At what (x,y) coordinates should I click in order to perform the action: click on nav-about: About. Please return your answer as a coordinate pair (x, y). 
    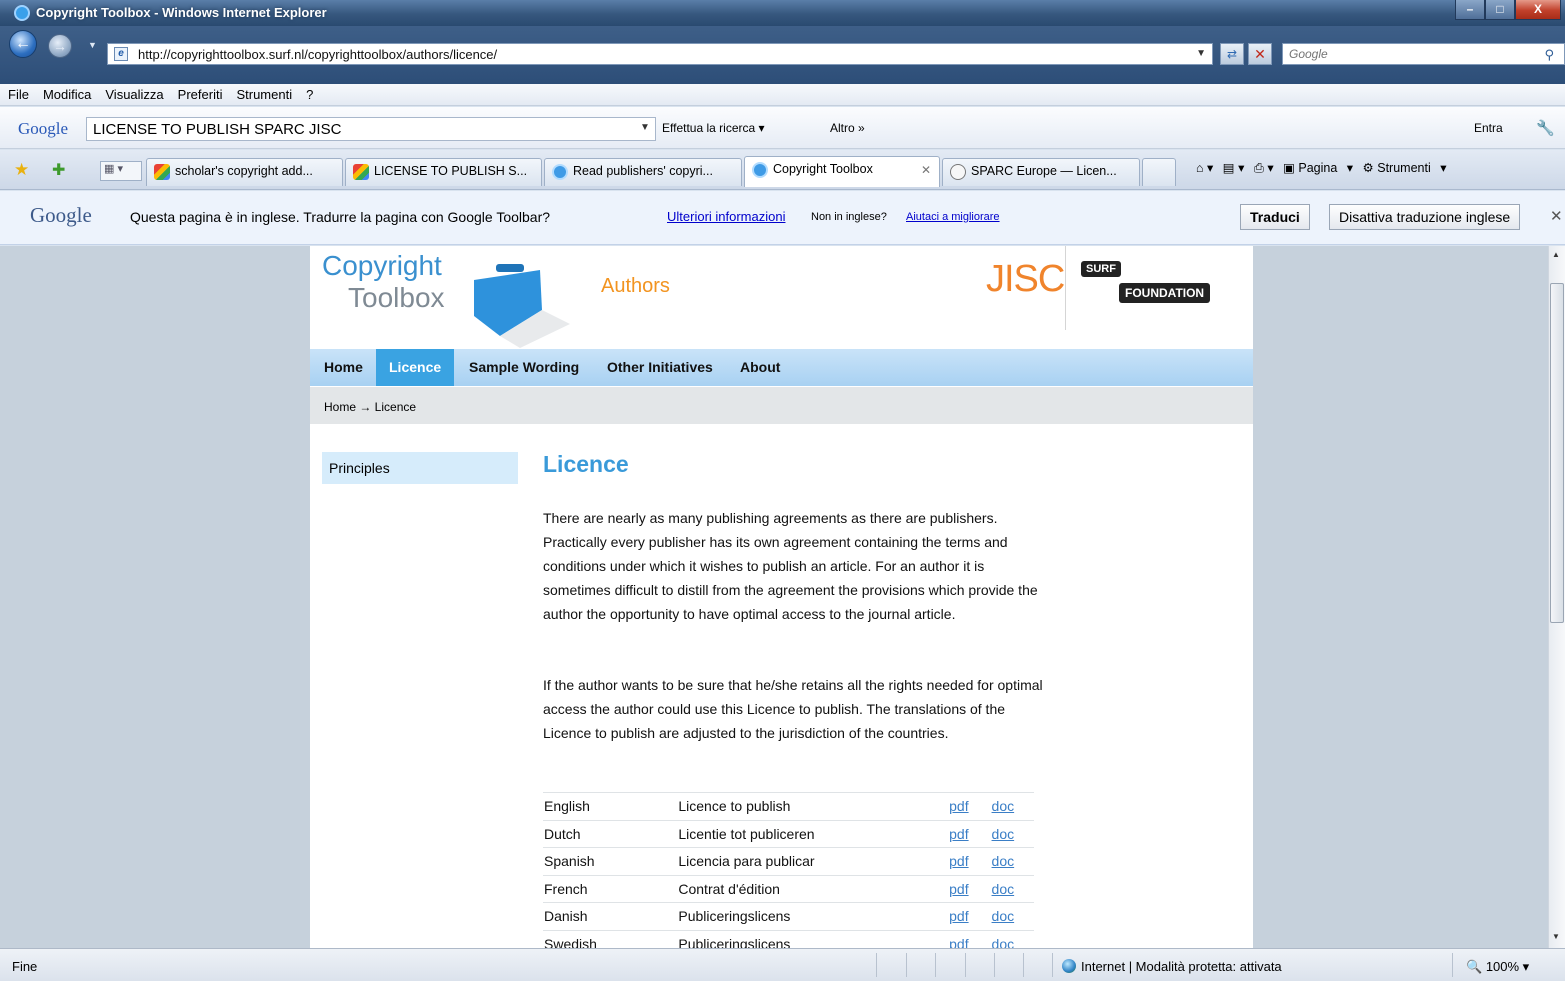
    Looking at the image, I should click on (760, 367).